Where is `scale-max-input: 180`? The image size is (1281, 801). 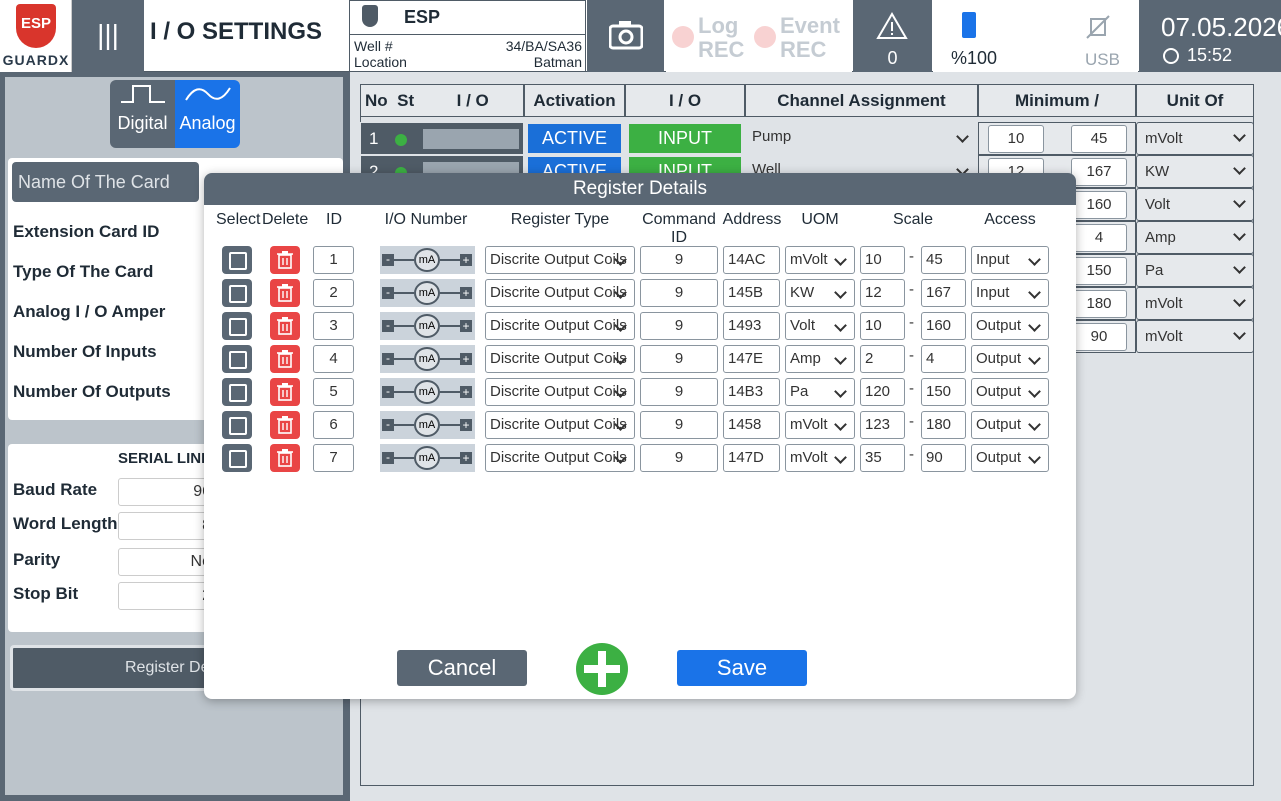
scale-max-input: 180 is located at coordinates (943, 425).